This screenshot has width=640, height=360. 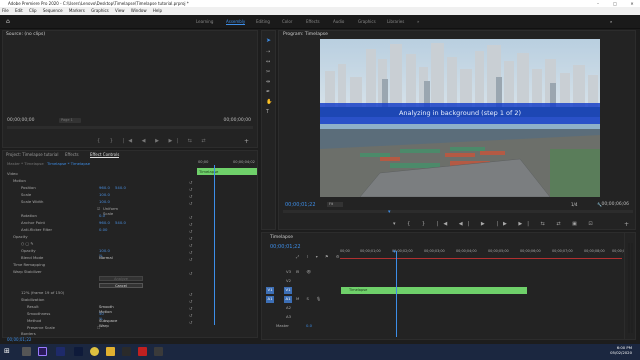 I want to click on maximize-button: □, so click(x=615, y=3).